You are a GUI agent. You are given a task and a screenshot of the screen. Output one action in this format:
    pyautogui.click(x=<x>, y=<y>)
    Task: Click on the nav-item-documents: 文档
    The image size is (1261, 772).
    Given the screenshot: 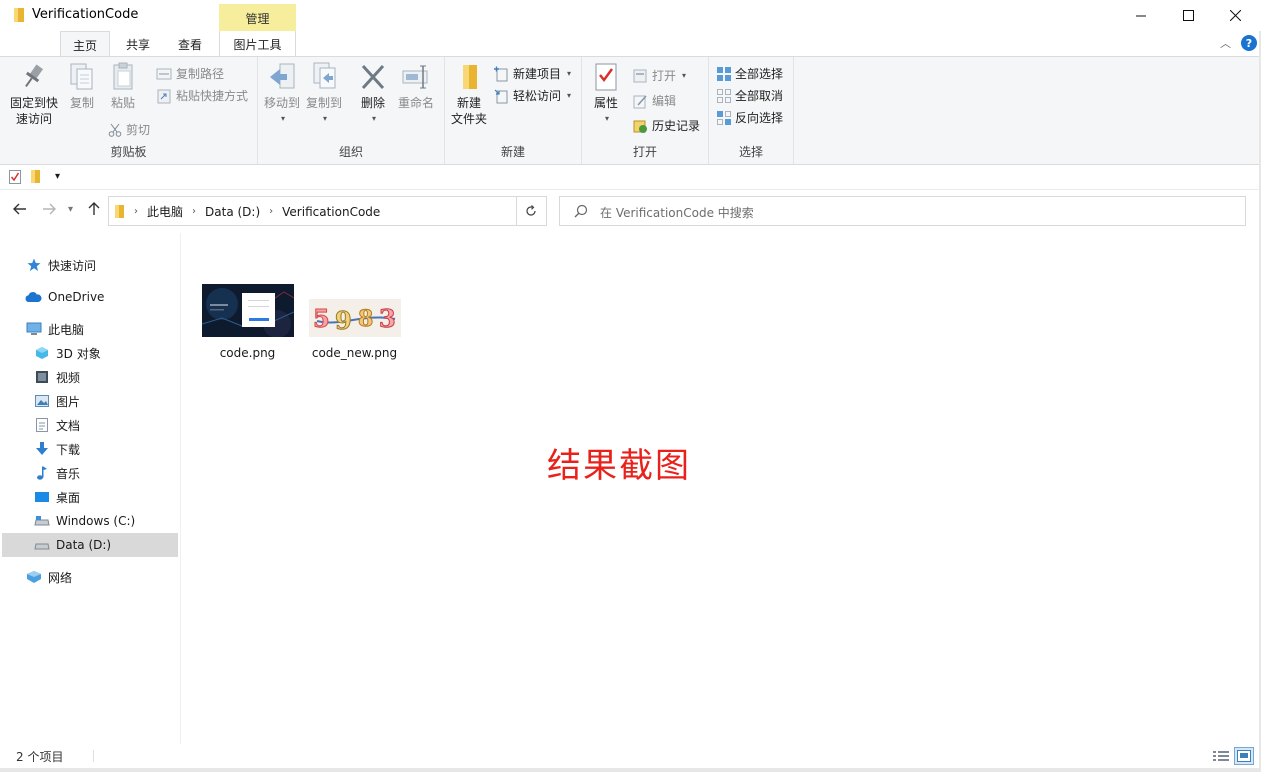 What is the action you would take?
    pyautogui.click(x=90, y=425)
    